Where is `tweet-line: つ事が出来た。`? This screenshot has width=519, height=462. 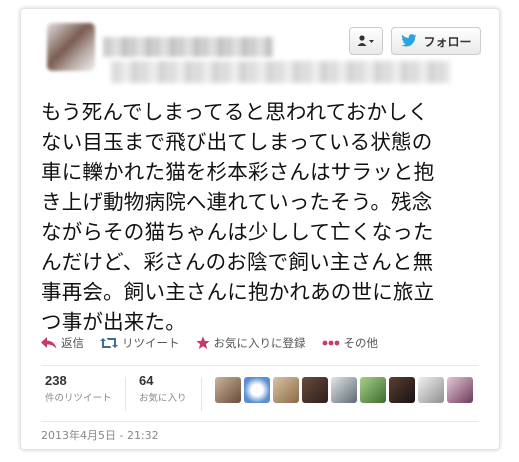 tweet-line: つ事が出来た。 is located at coordinates (113, 322).